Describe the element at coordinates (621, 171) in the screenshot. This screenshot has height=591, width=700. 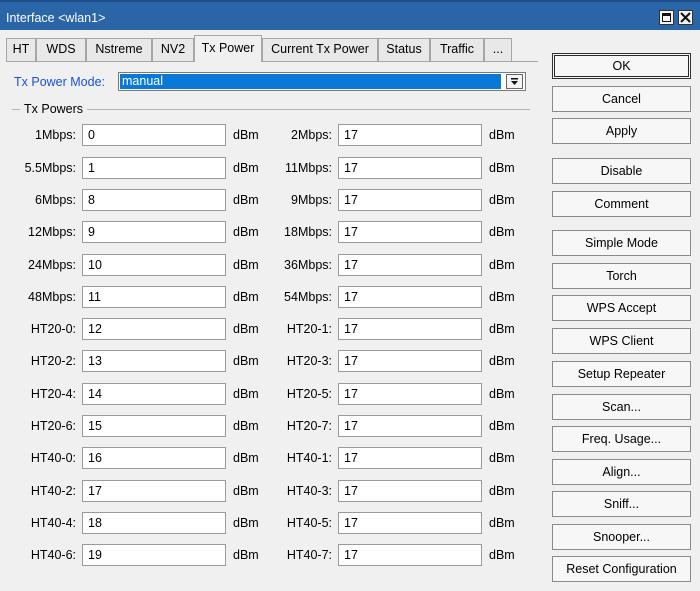
I see `disable-button: Disable` at that location.